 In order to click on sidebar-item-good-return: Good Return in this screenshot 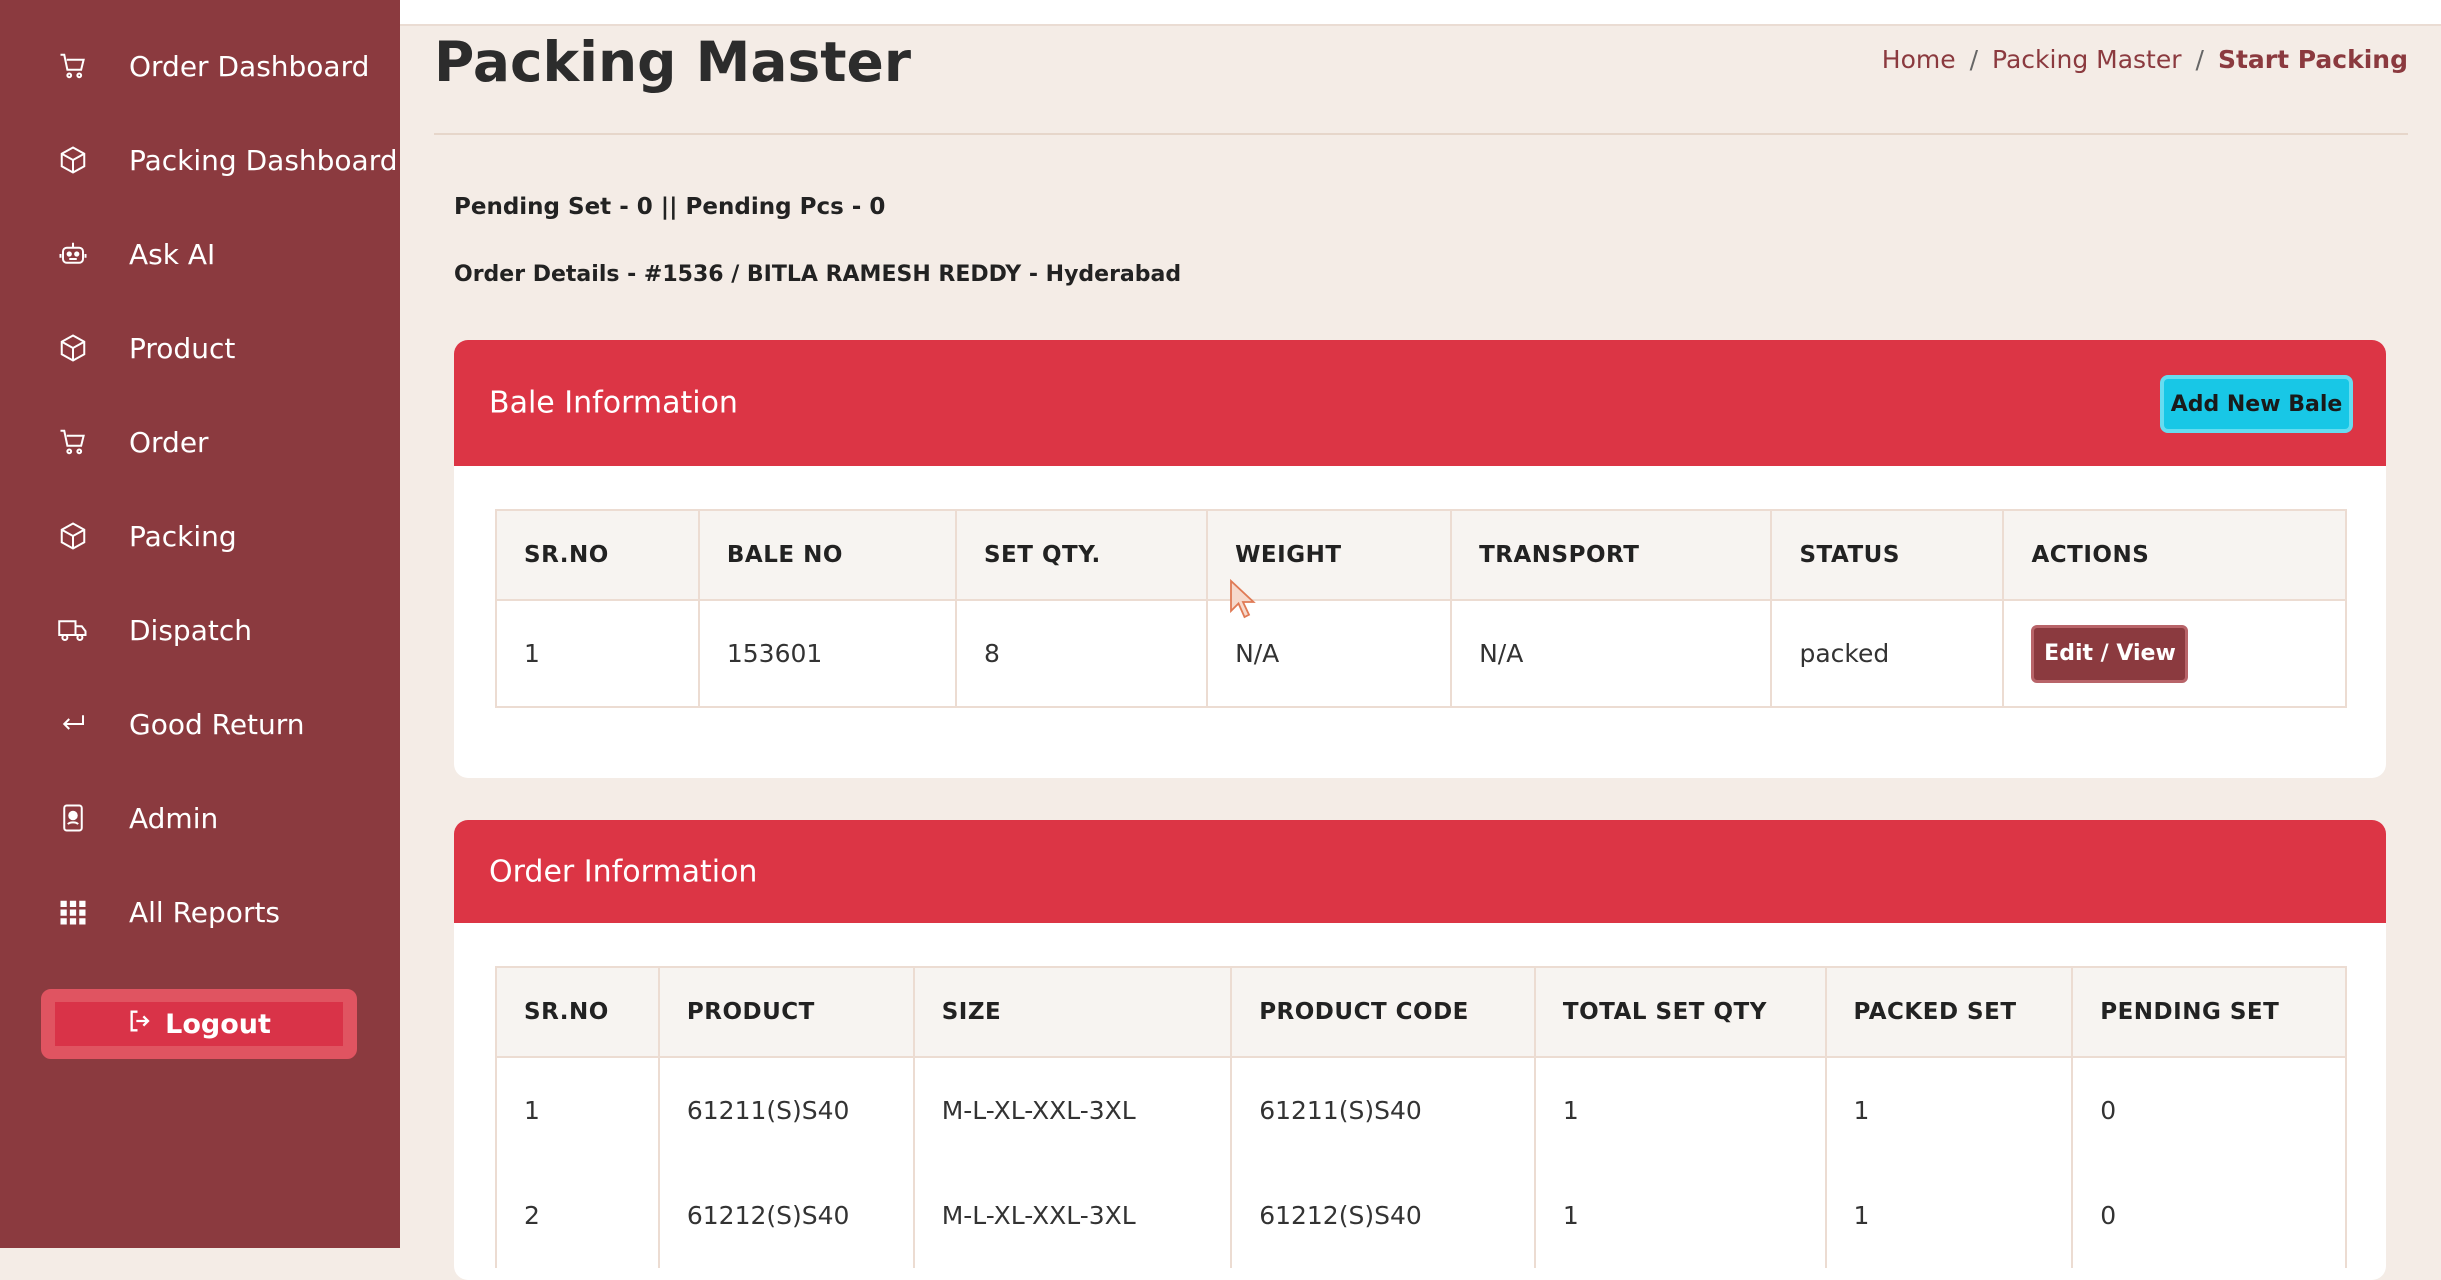, I will do `click(200, 724)`.